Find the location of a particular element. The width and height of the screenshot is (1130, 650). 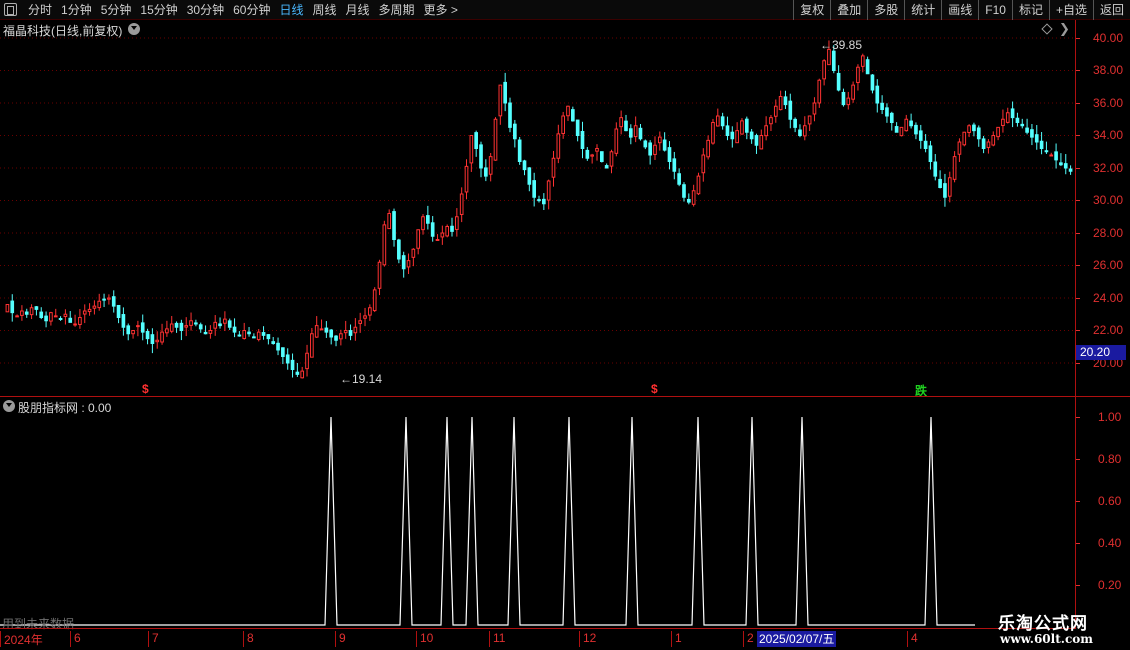

period-tab: 日线 is located at coordinates (291, 10).